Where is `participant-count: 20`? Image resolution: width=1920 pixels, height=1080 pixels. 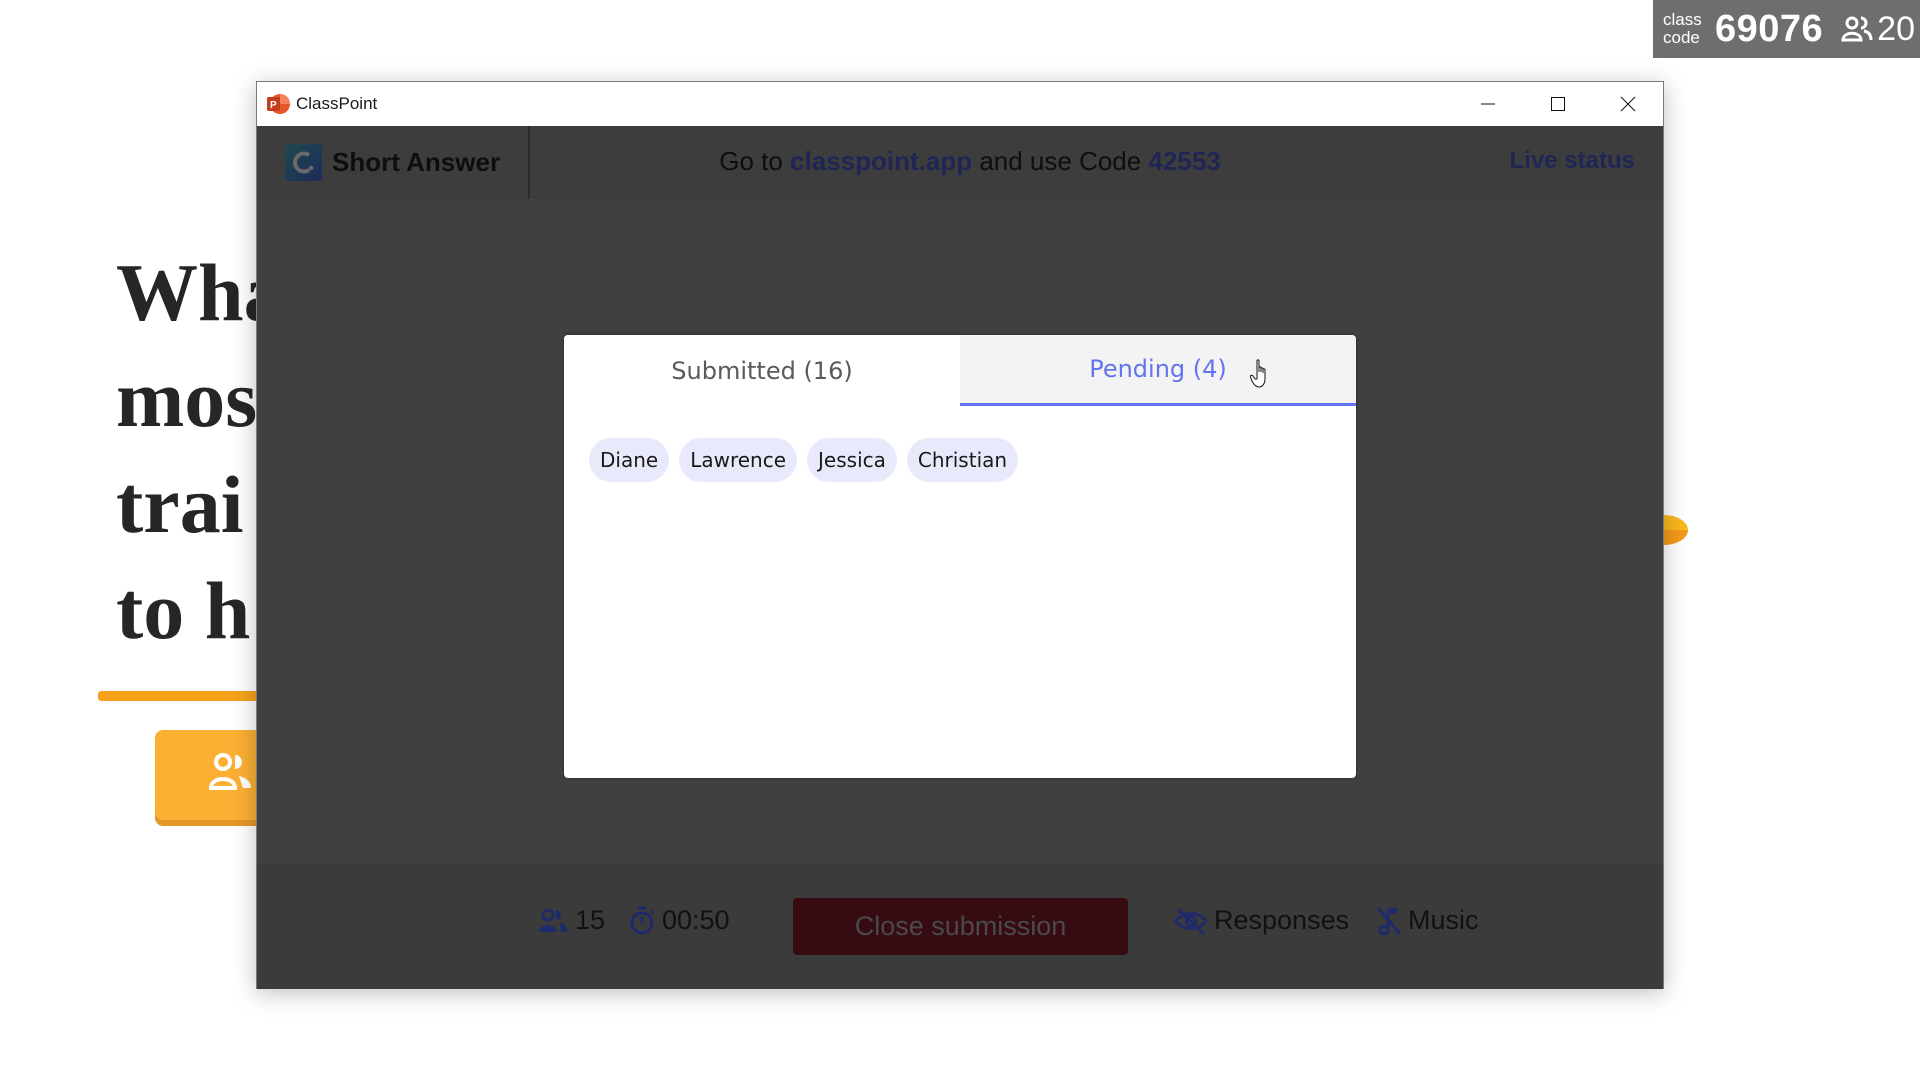 participant-count: 20 is located at coordinates (1878, 29).